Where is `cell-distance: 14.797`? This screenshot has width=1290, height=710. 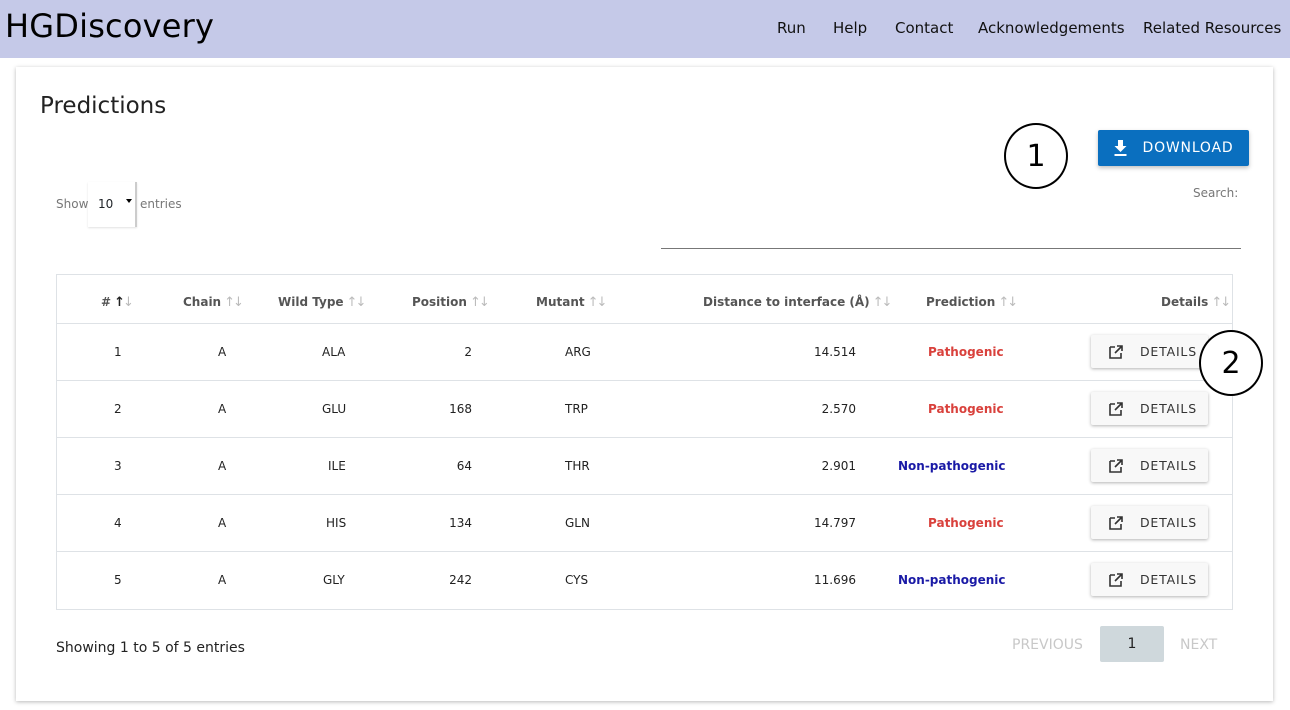
cell-distance: 14.797 is located at coordinates (835, 523).